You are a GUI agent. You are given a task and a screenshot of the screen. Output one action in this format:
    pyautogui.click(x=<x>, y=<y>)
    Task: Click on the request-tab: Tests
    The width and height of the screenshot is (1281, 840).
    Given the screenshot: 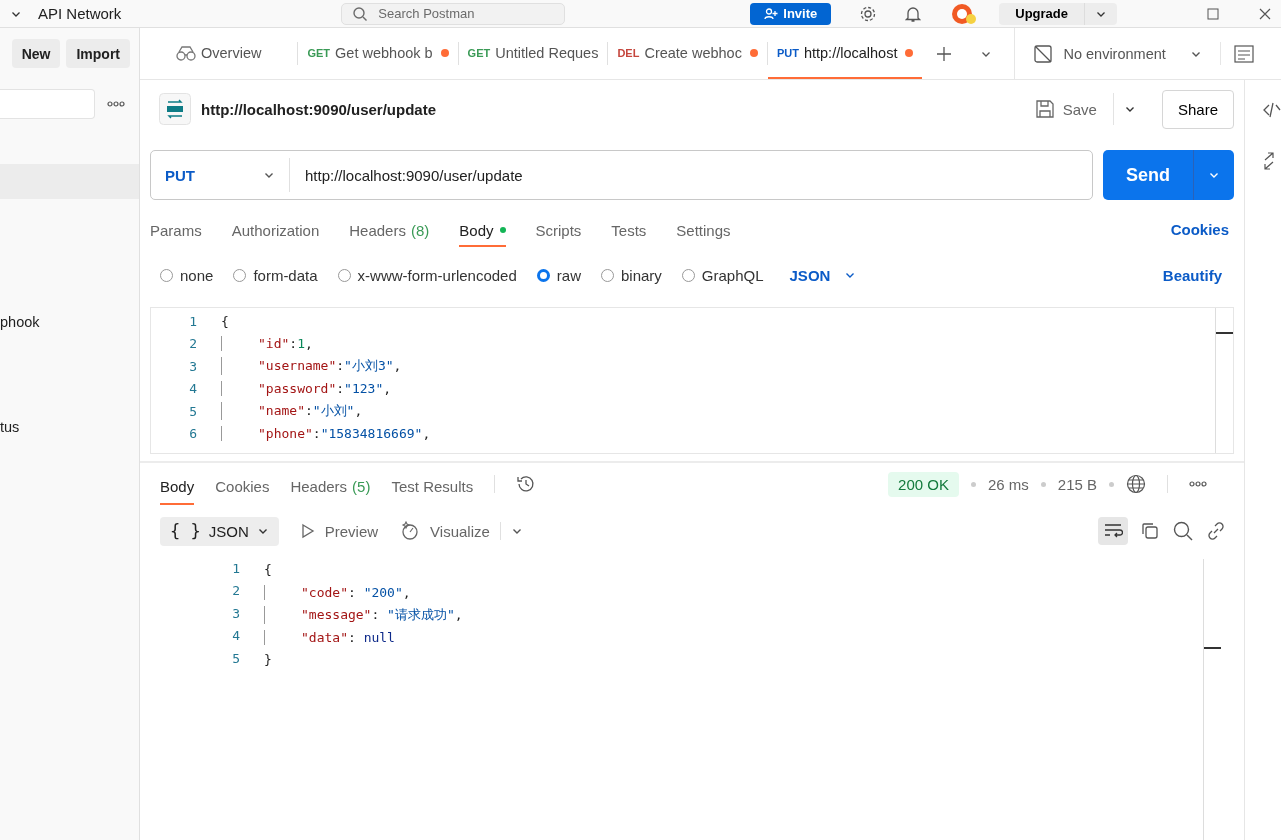 What is the action you would take?
    pyautogui.click(x=629, y=229)
    